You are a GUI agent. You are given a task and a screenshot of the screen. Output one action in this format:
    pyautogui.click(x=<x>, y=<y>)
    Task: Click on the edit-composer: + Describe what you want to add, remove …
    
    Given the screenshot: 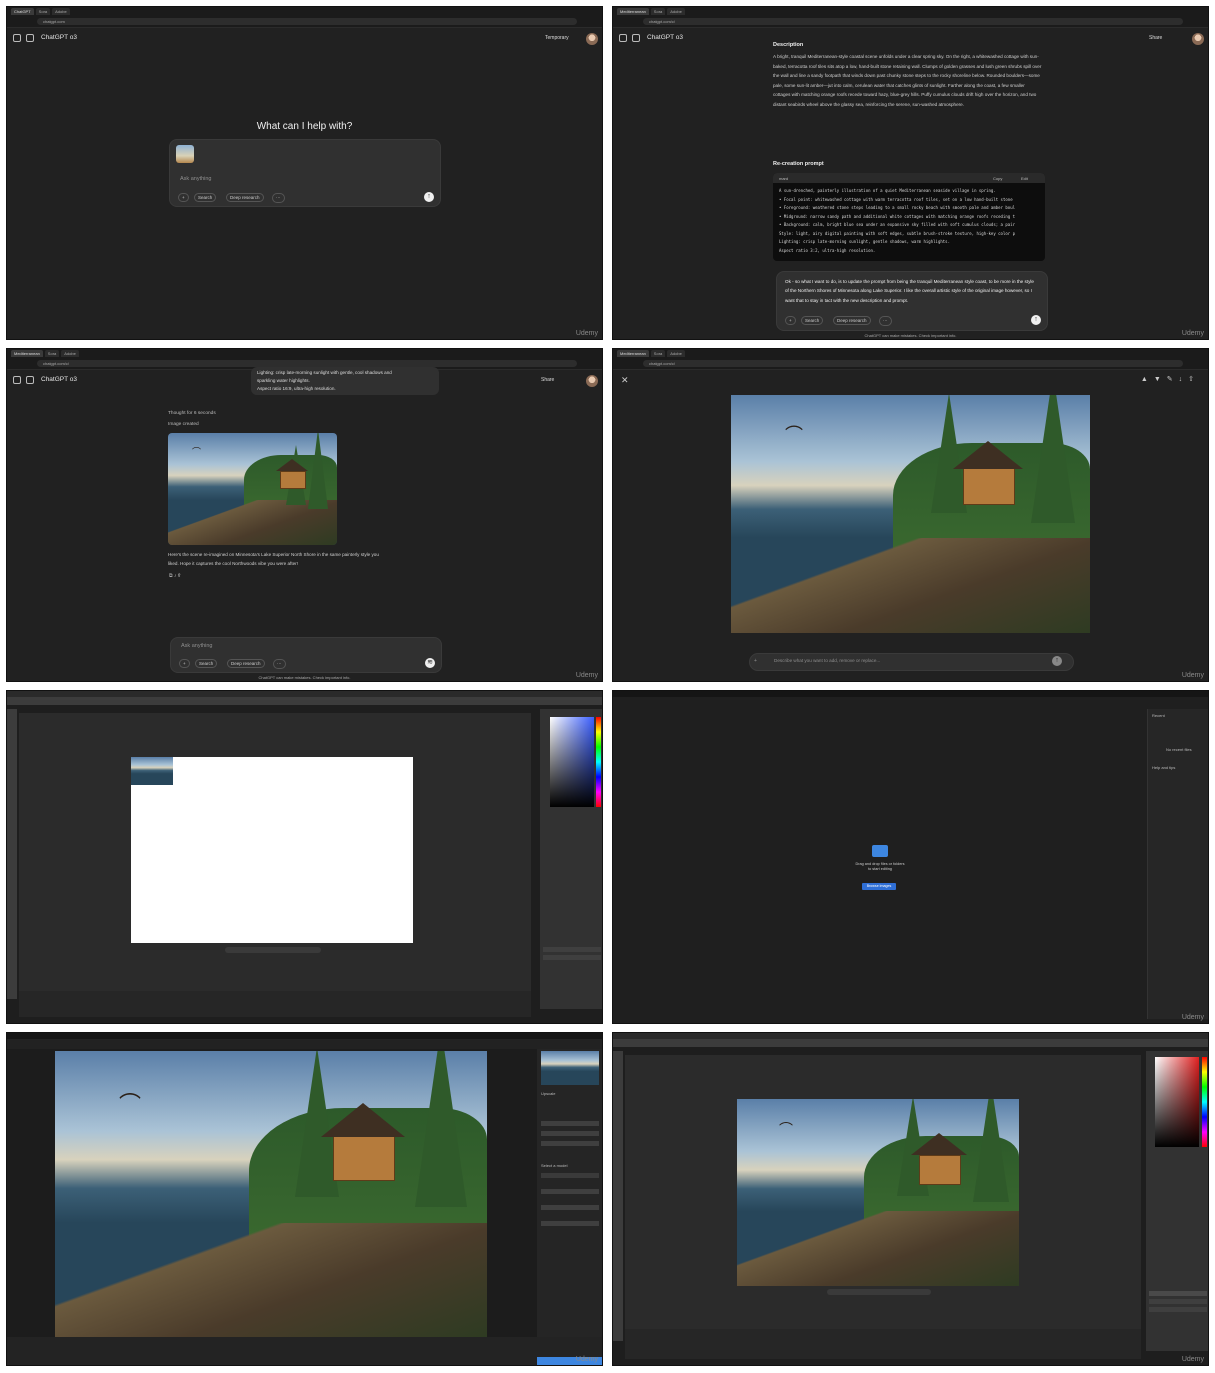 What is the action you would take?
    pyautogui.click(x=911, y=662)
    